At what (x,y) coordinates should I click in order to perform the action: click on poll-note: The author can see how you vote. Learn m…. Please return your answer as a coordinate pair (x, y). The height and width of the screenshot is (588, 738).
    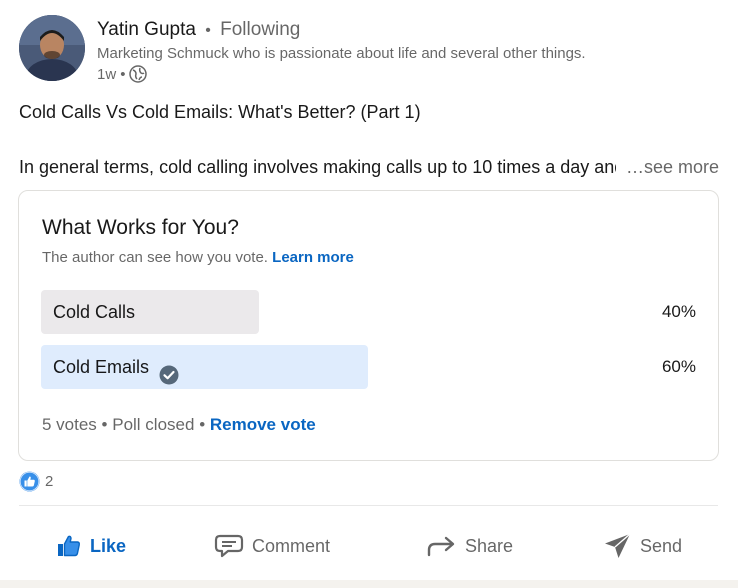
    Looking at the image, I should click on (198, 257).